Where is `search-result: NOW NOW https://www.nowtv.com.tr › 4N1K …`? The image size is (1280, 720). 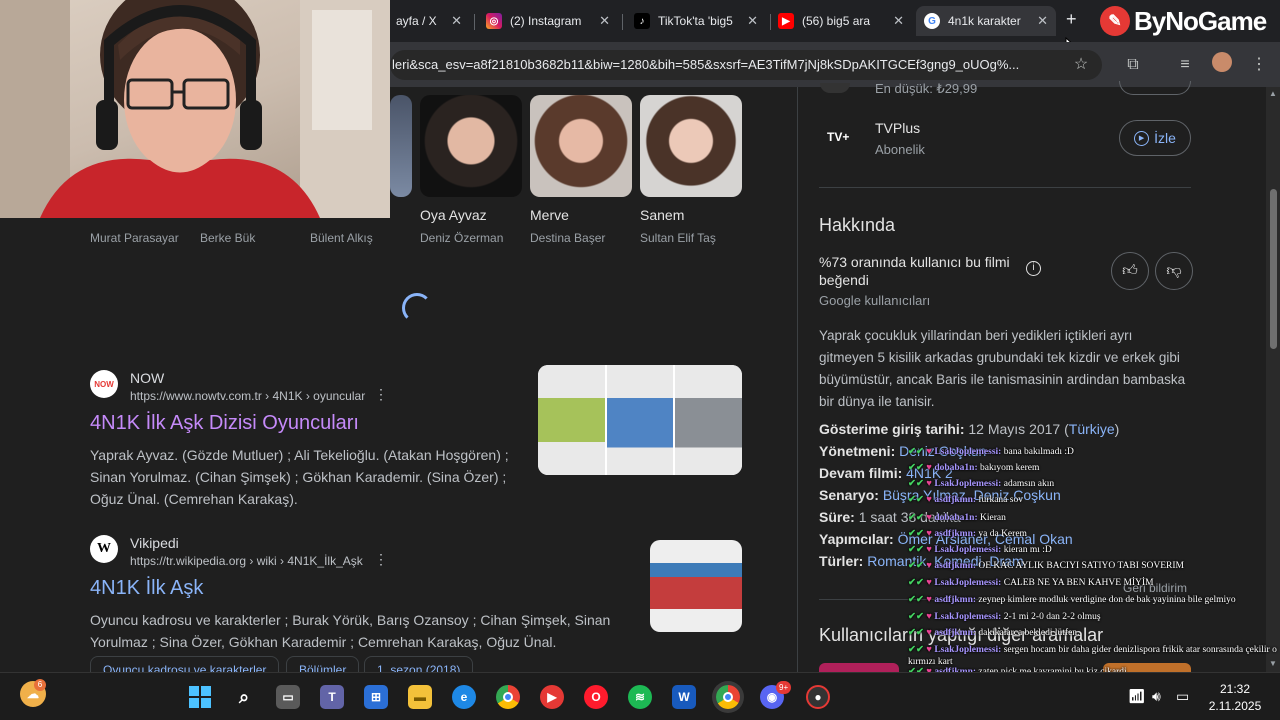 search-result: NOW NOW https://www.nowtv.com.tr › 4N1K … is located at coordinates (310, 440).